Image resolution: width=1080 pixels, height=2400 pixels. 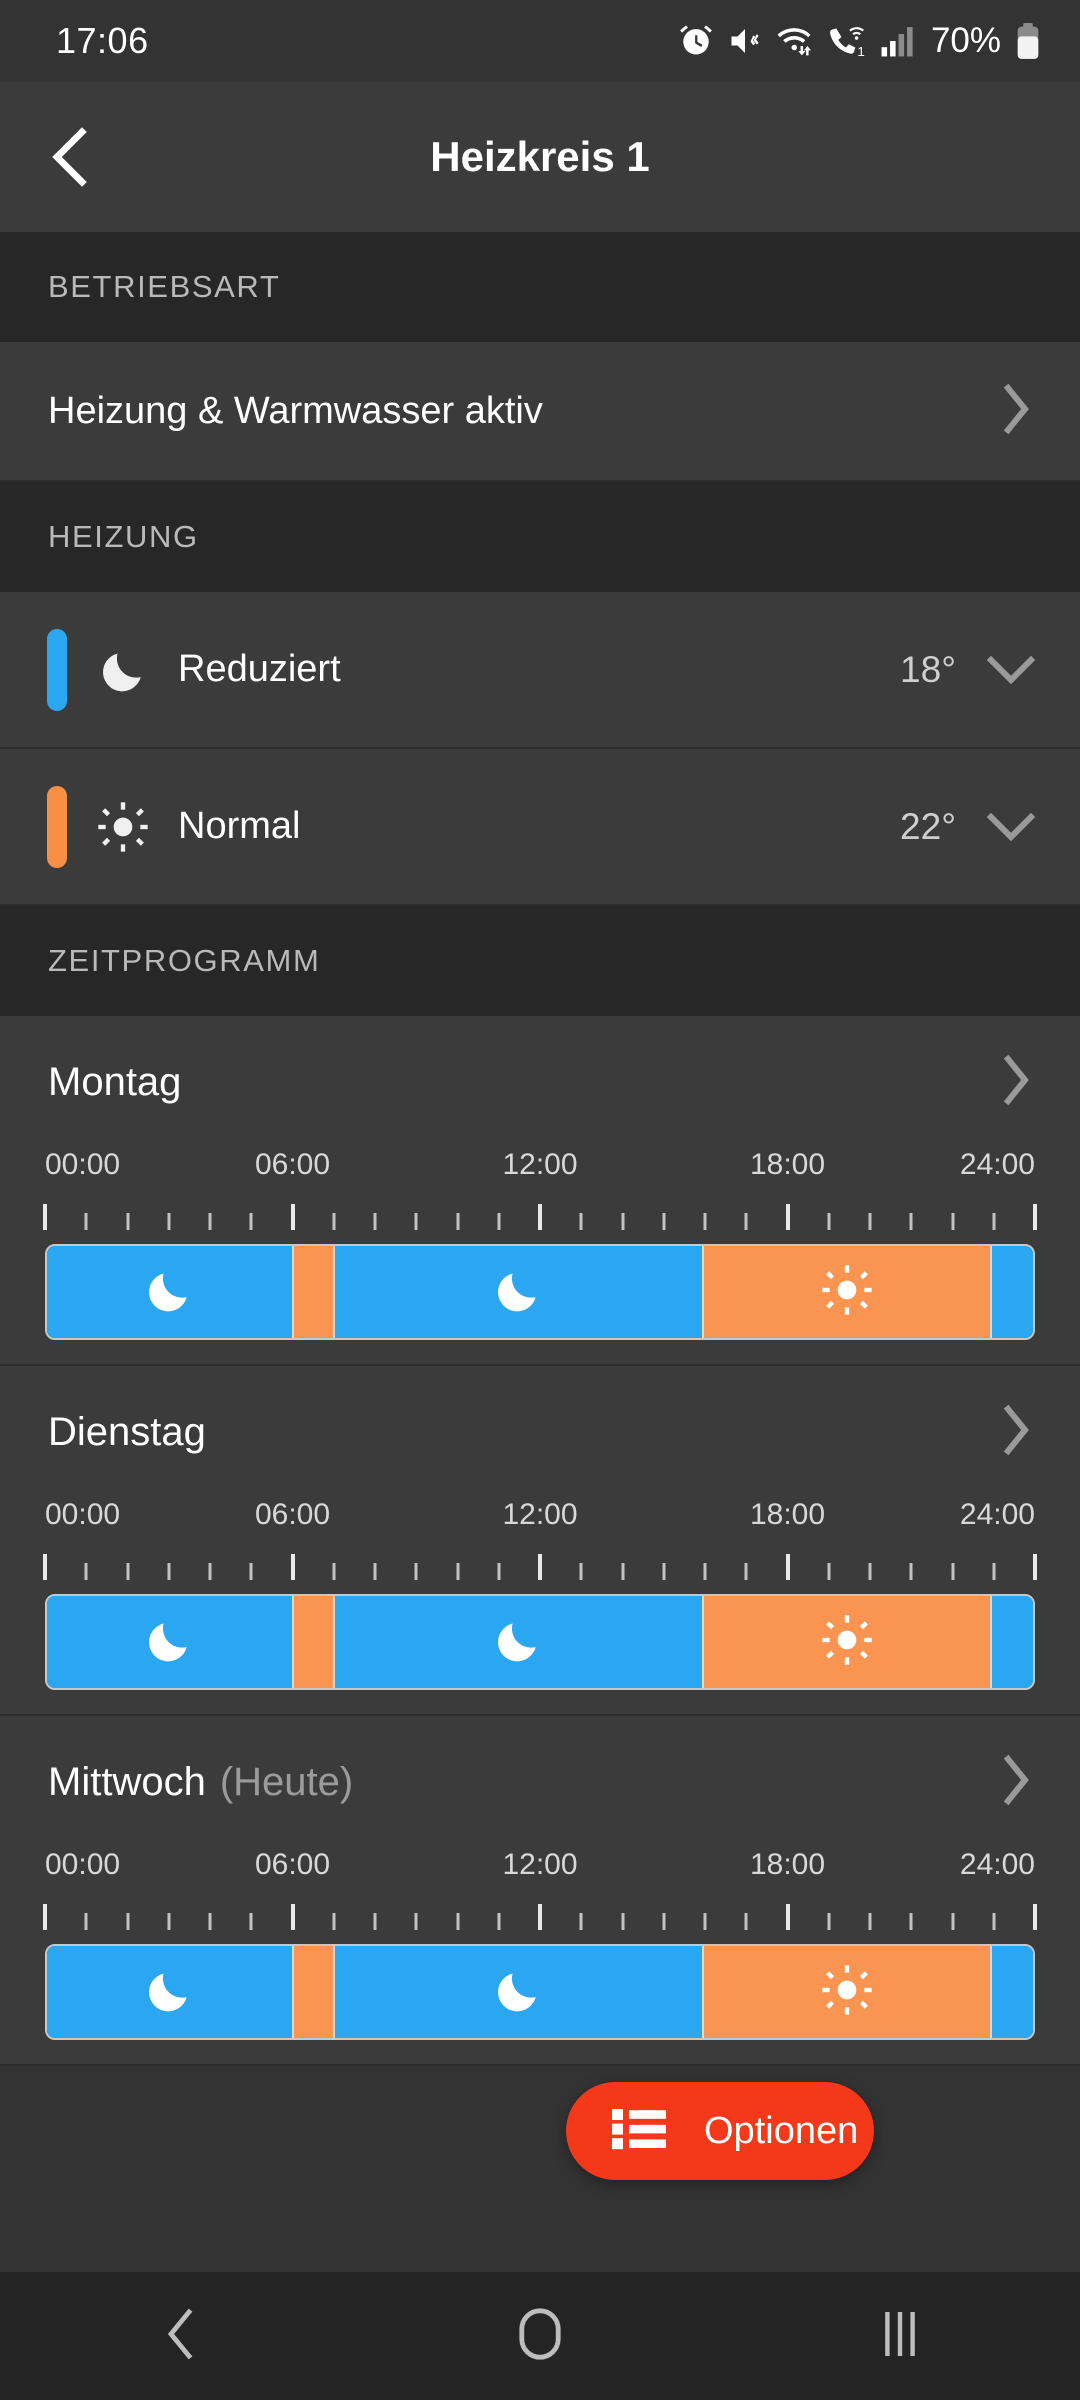 What do you see at coordinates (540, 412) in the screenshot?
I see `row-betriebsart-mode: Heizung & Warmwasser aktiv` at bounding box center [540, 412].